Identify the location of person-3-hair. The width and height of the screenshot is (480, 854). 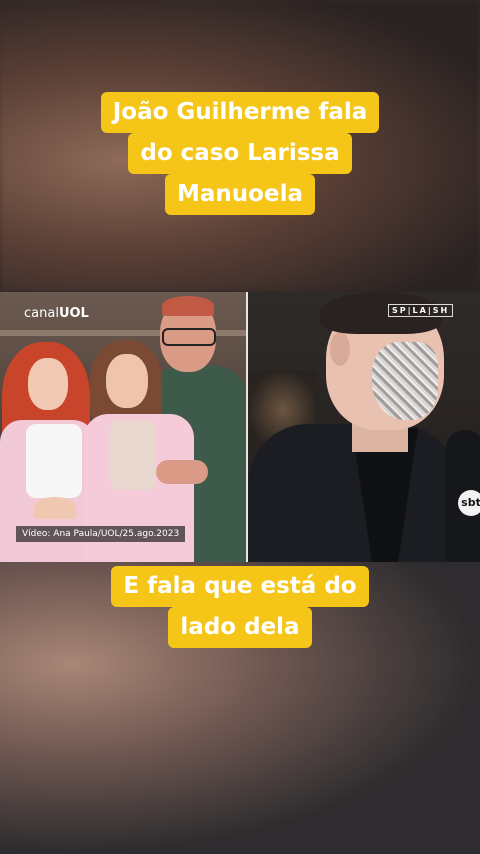
(188, 306).